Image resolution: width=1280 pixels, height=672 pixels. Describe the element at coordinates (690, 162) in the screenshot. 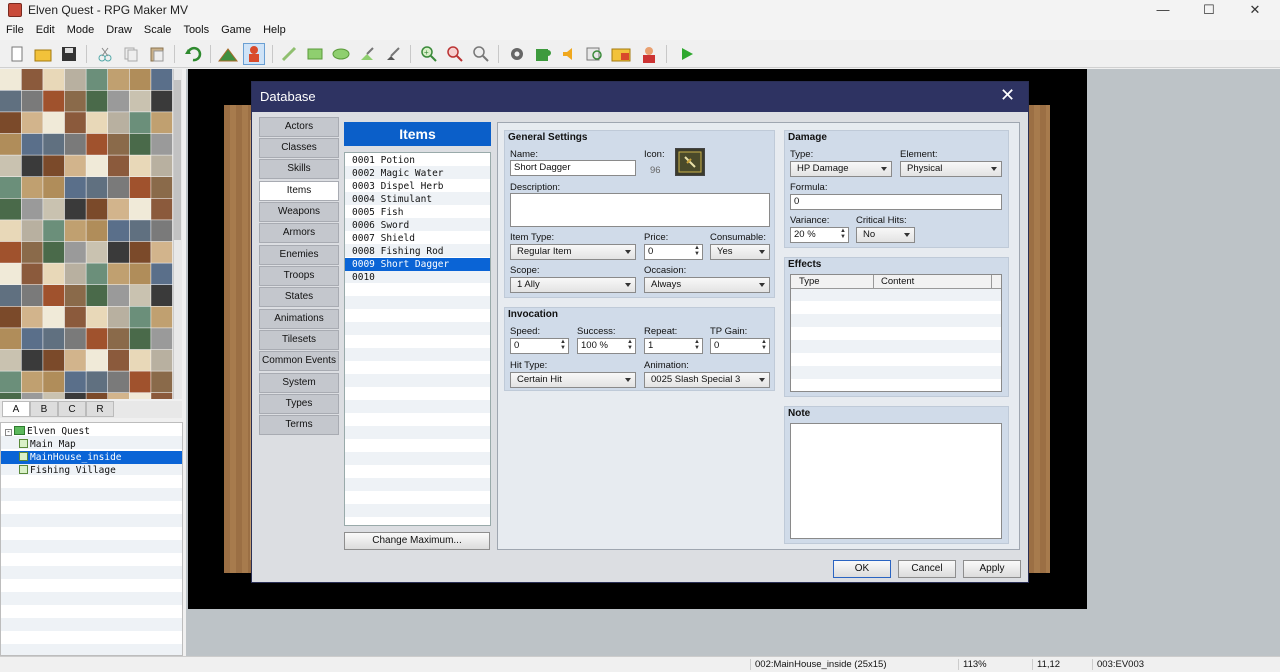

I see `dagger-icon` at that location.